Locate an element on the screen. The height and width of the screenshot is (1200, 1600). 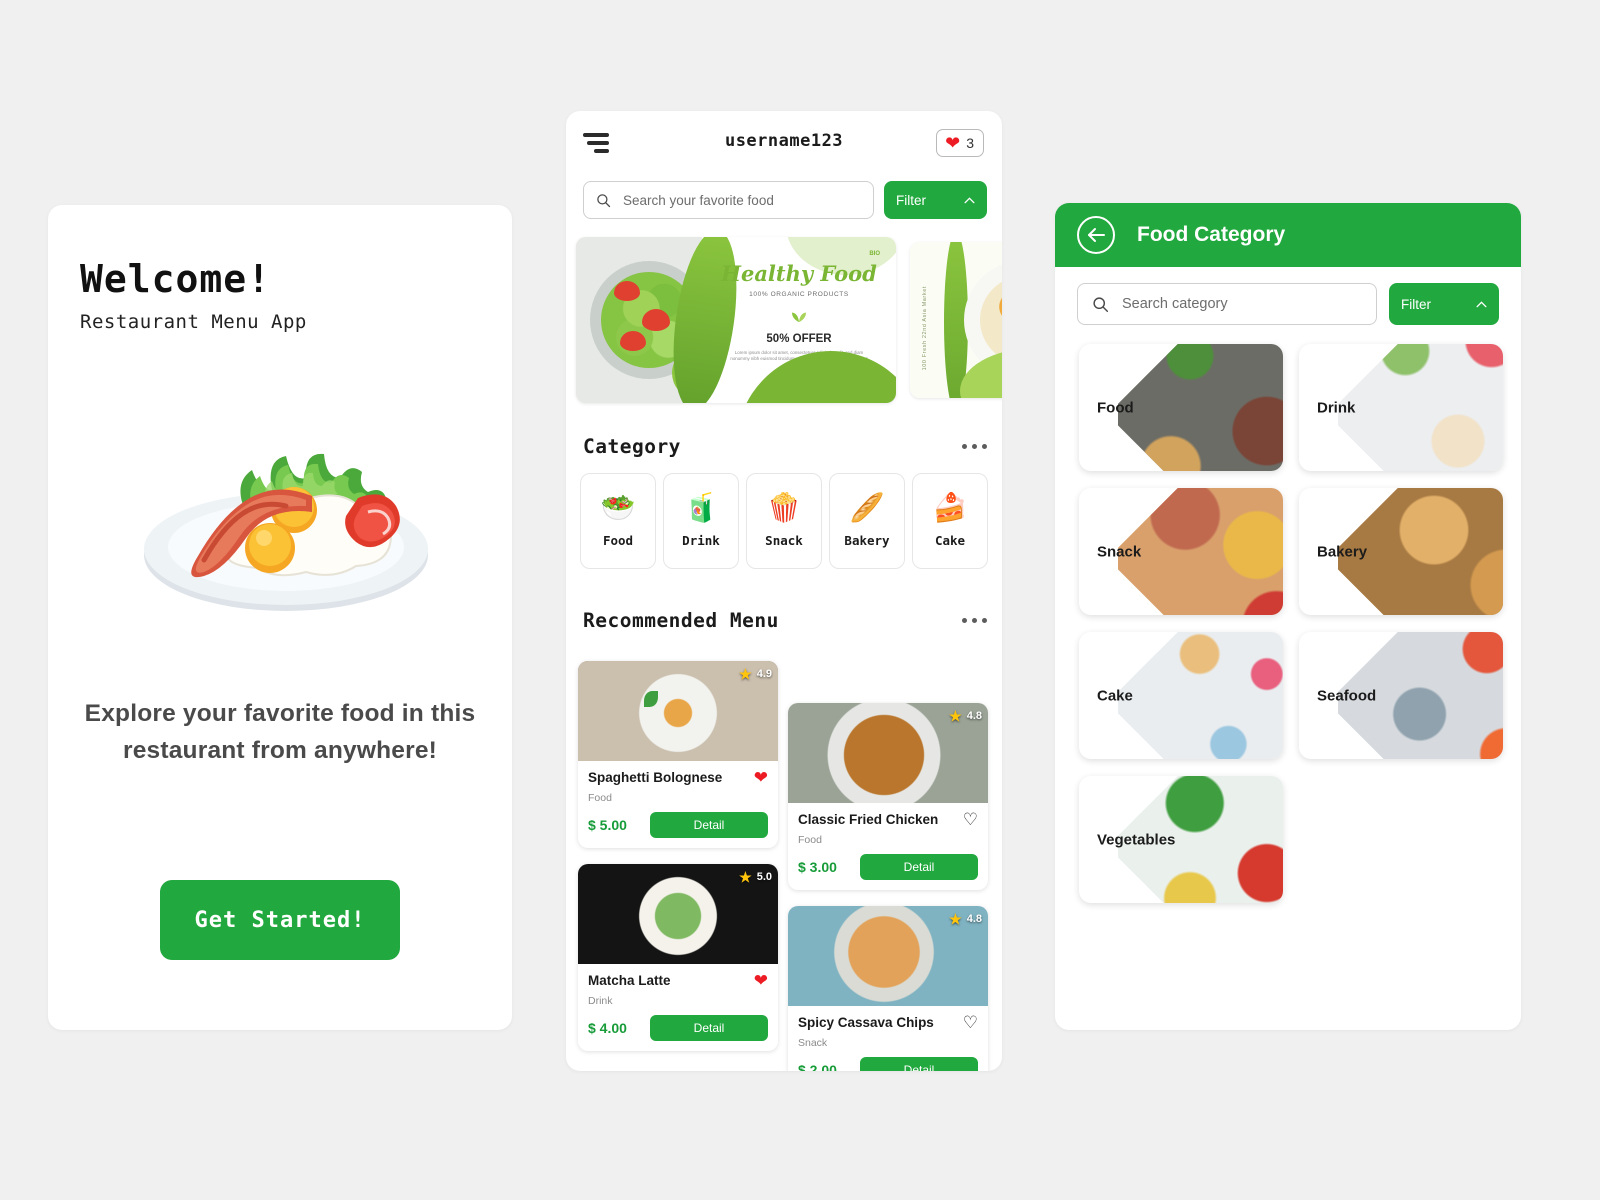
category-chip-label: Drink is located at coordinates (701, 540).